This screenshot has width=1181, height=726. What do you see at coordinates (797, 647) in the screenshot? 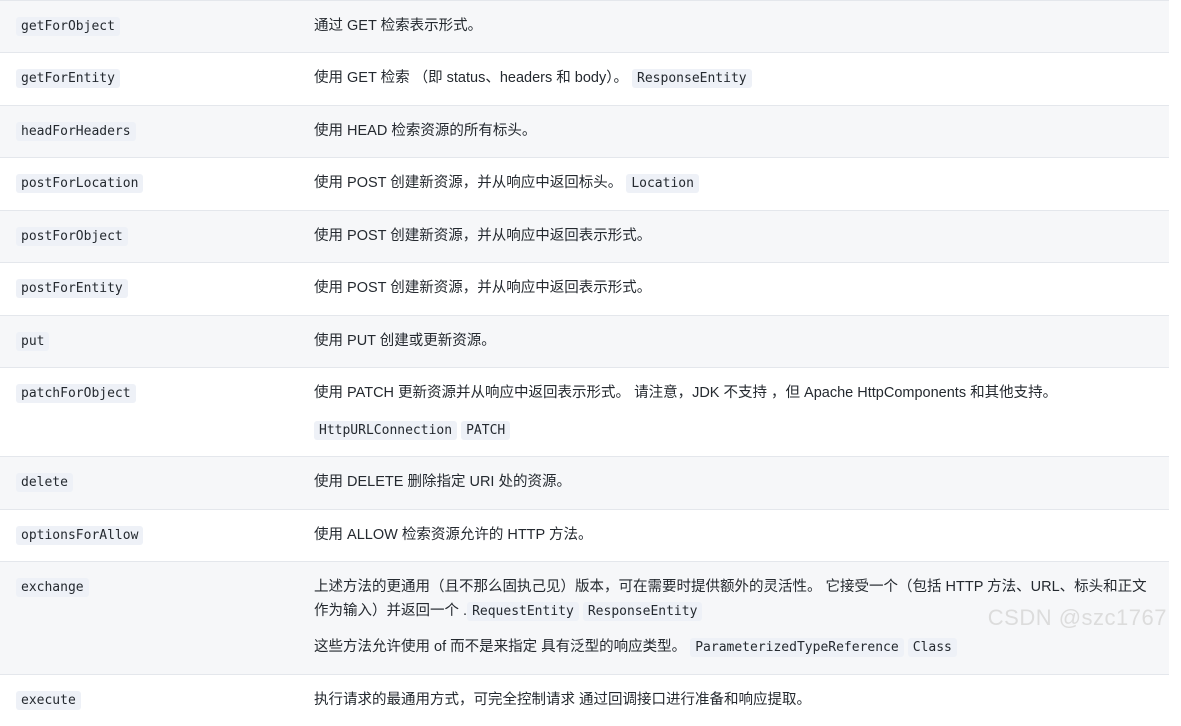
I see `inline-code-token: ParameterizedTypeReference` at bounding box center [797, 647].